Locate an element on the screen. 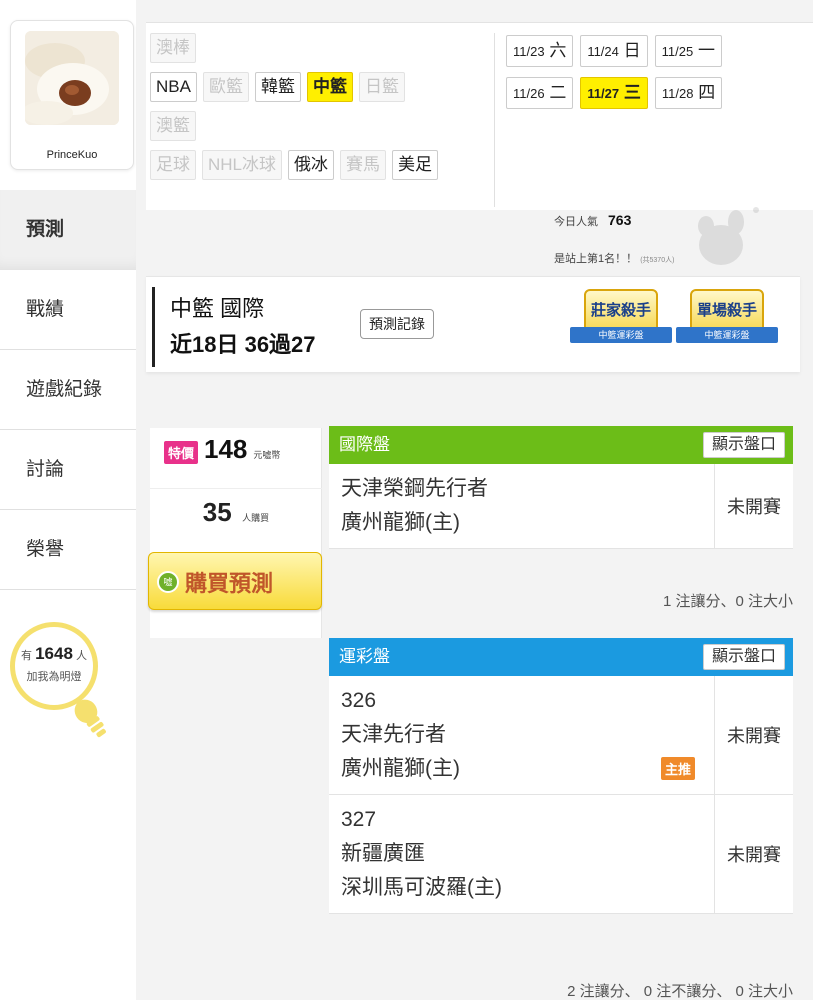  sport-tag: 美足 is located at coordinates (415, 165).